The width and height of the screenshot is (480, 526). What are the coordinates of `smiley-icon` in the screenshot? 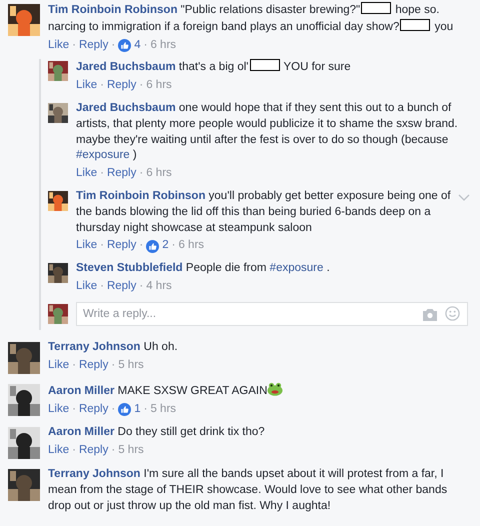 It's located at (452, 313).